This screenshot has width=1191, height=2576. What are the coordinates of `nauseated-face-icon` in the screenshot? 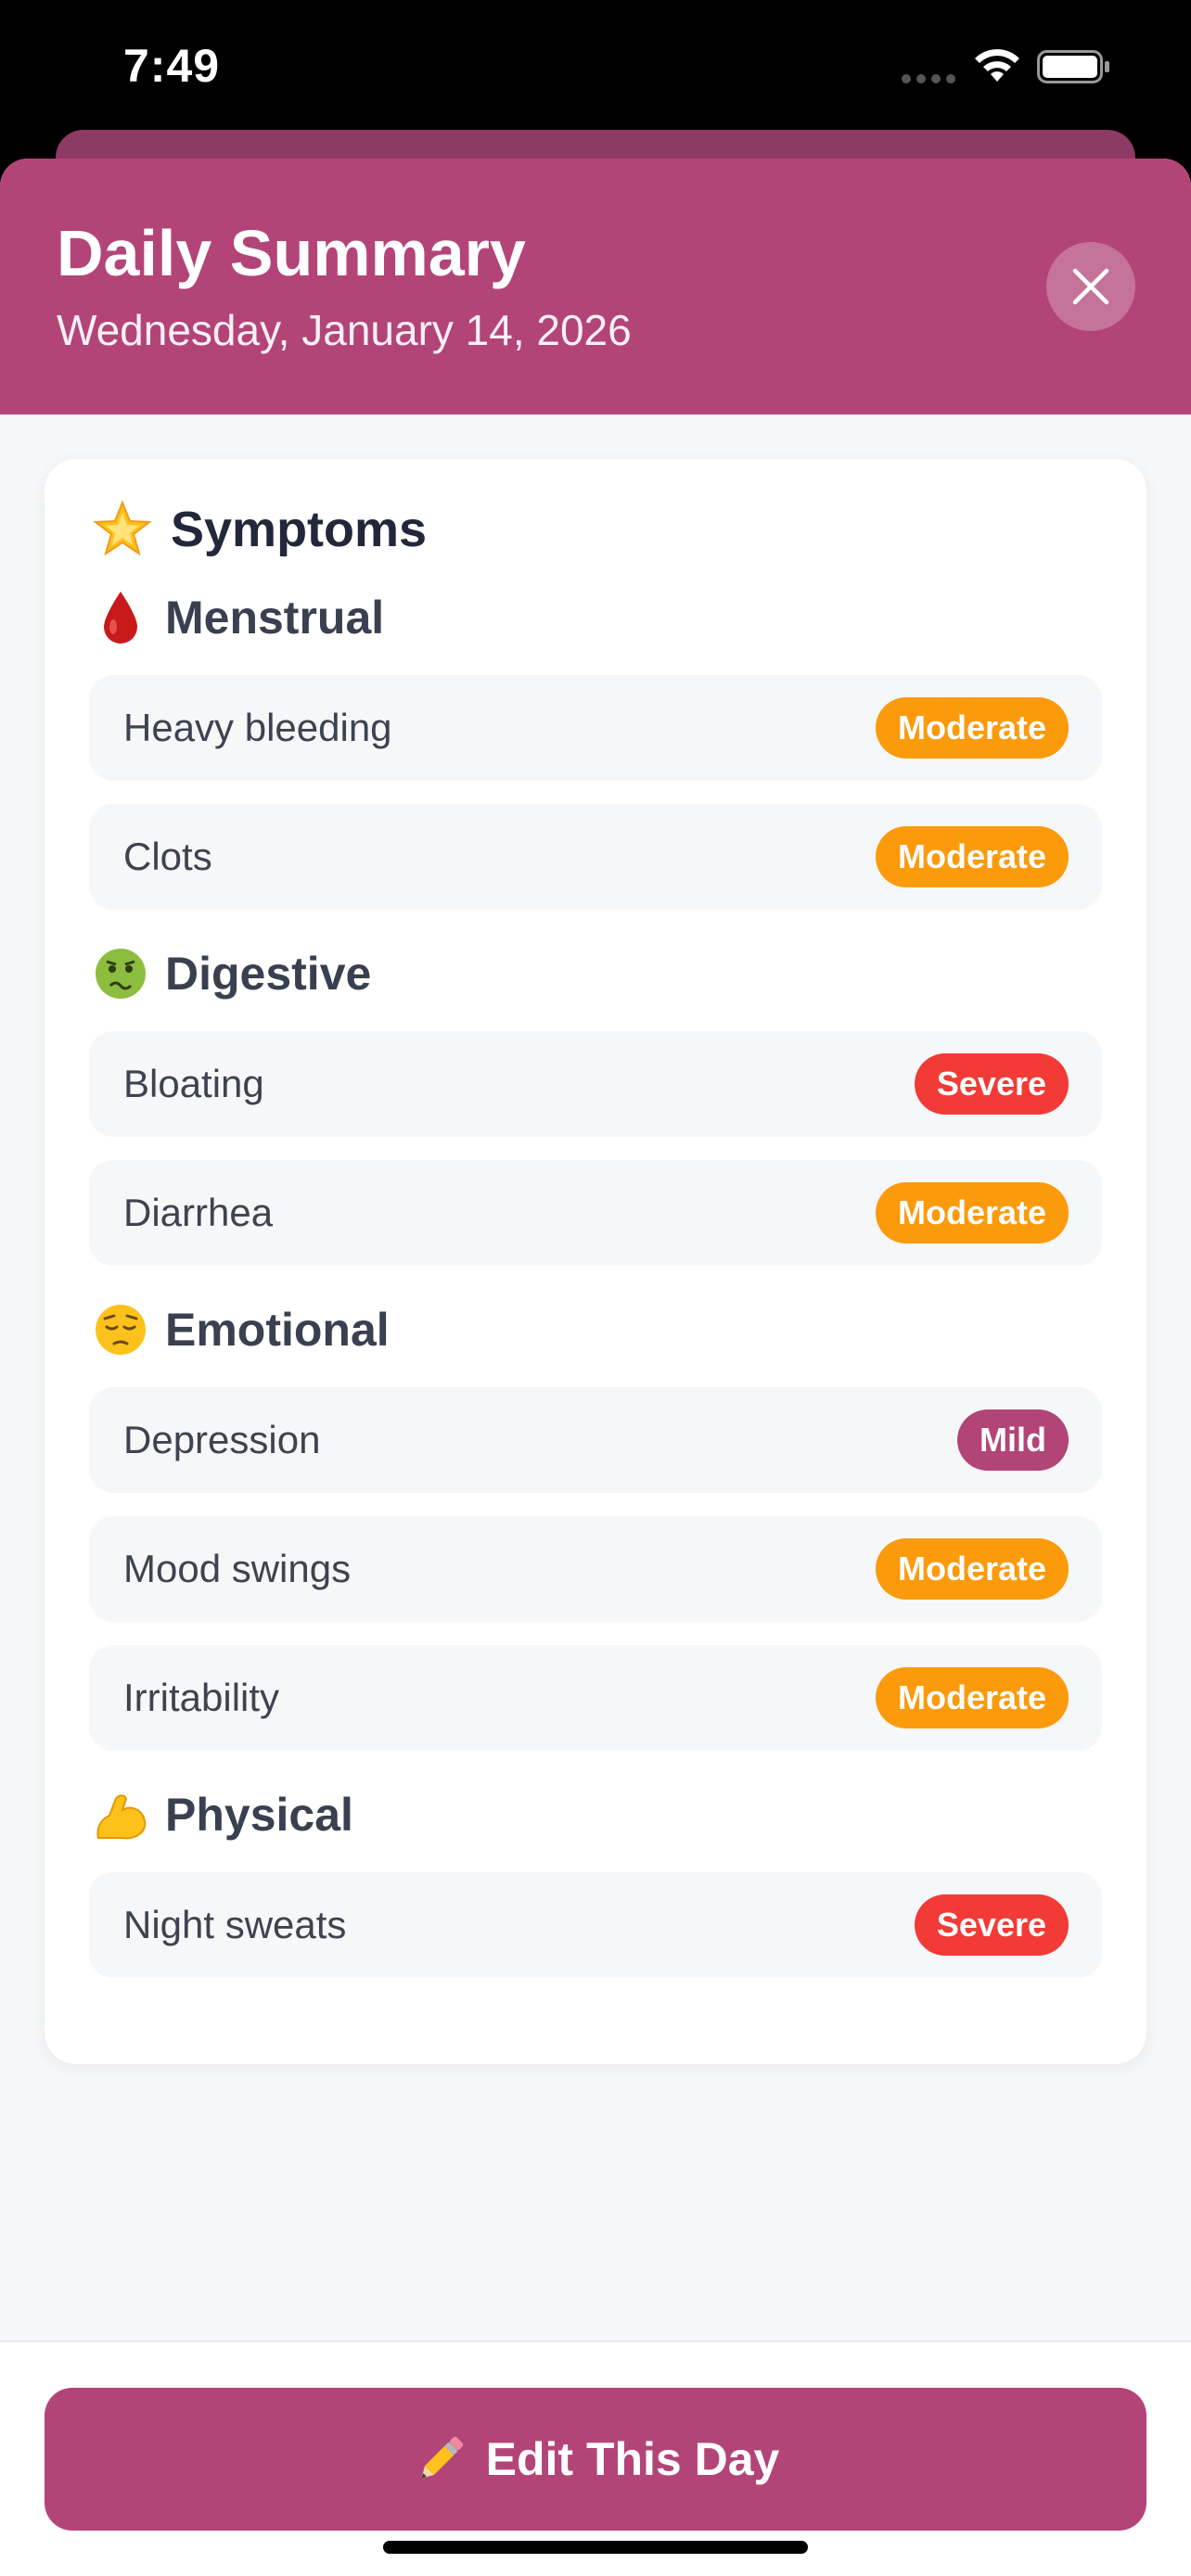 It's located at (121, 973).